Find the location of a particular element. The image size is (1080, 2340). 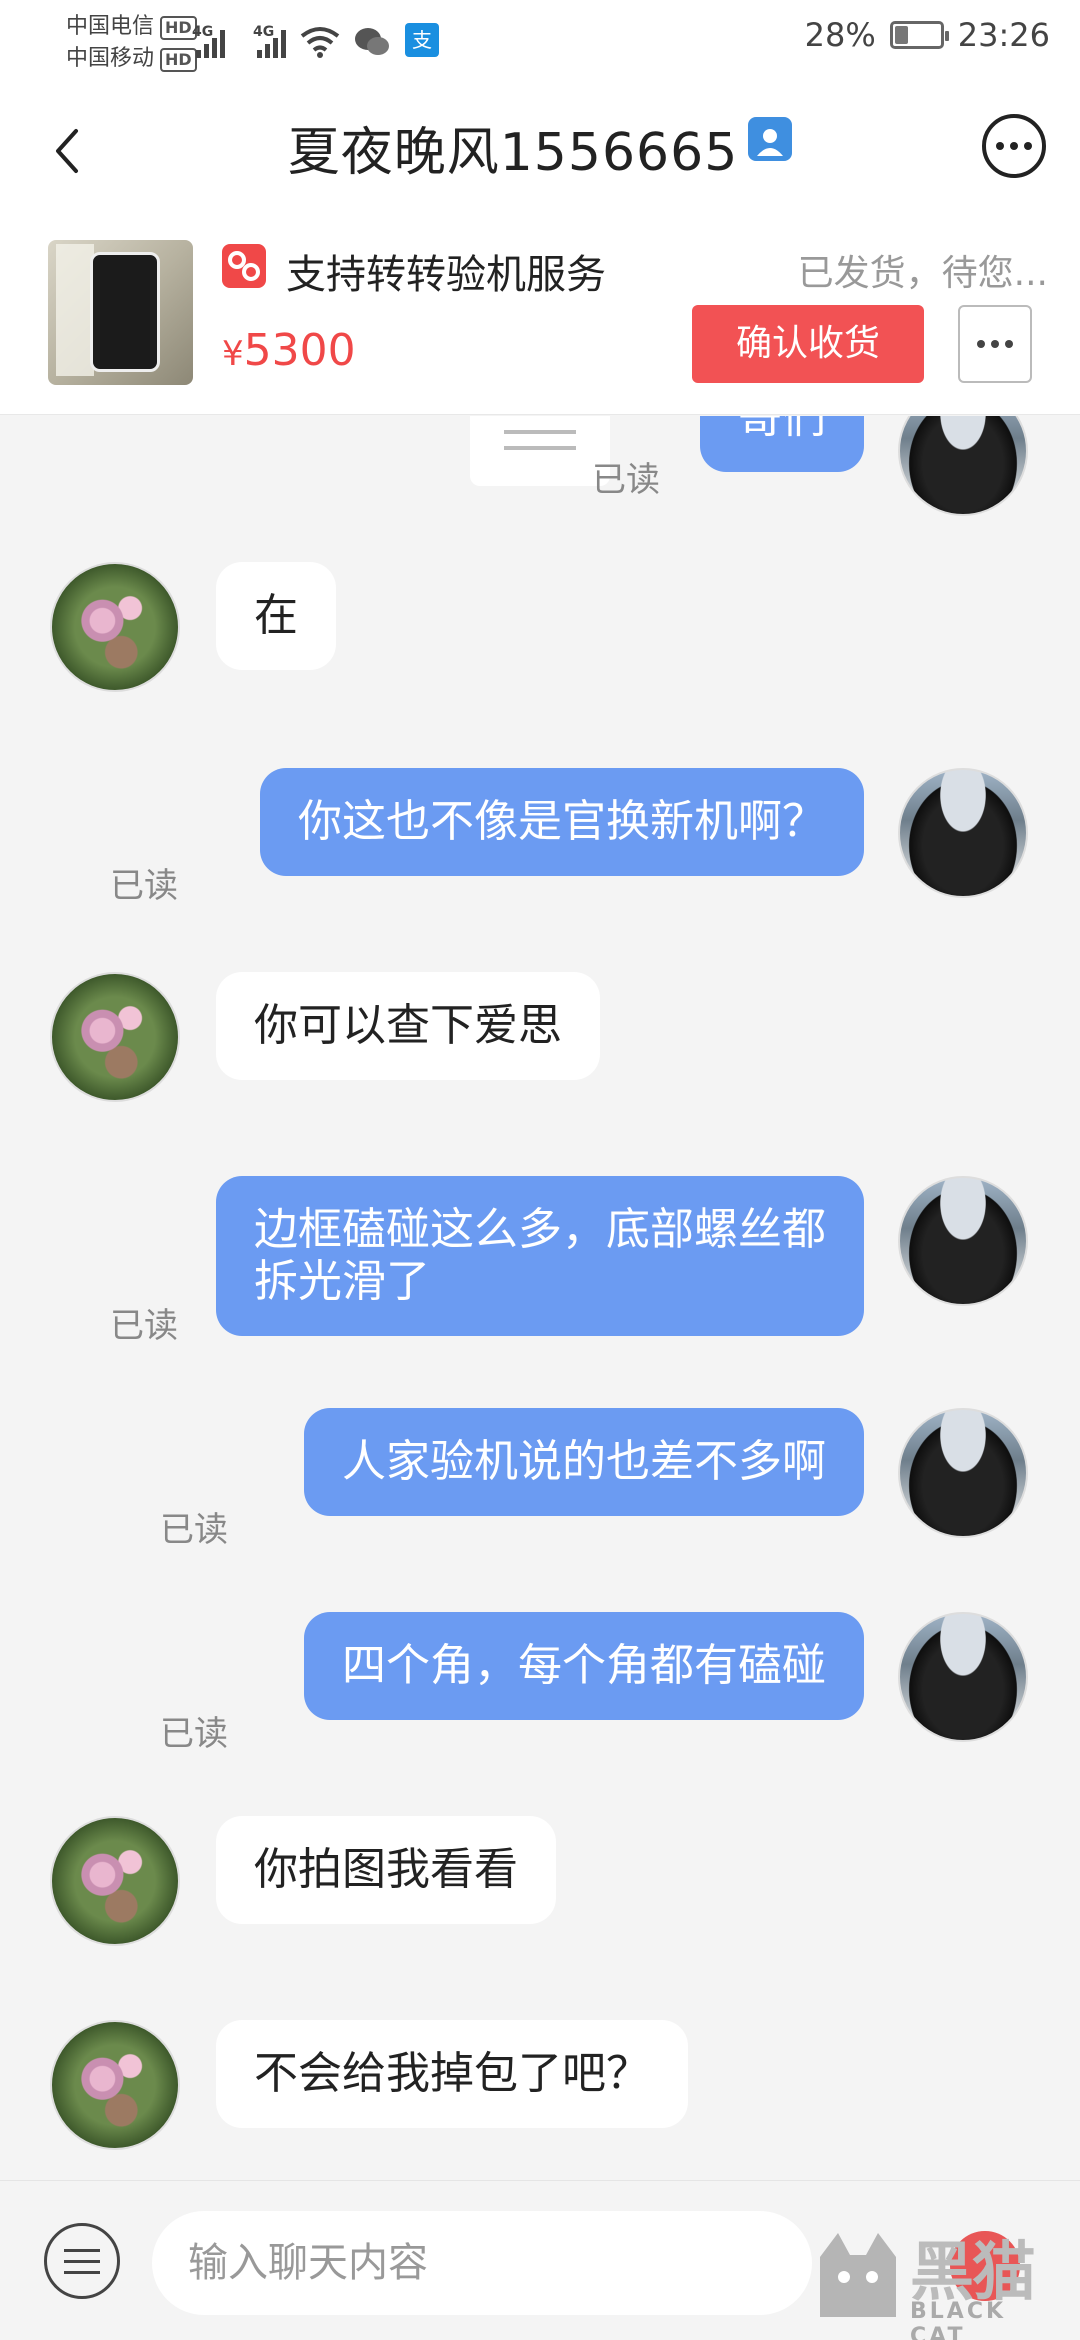

message-bubble-incoming: 不会给我掉包了吧？ is located at coordinates (452, 2074).